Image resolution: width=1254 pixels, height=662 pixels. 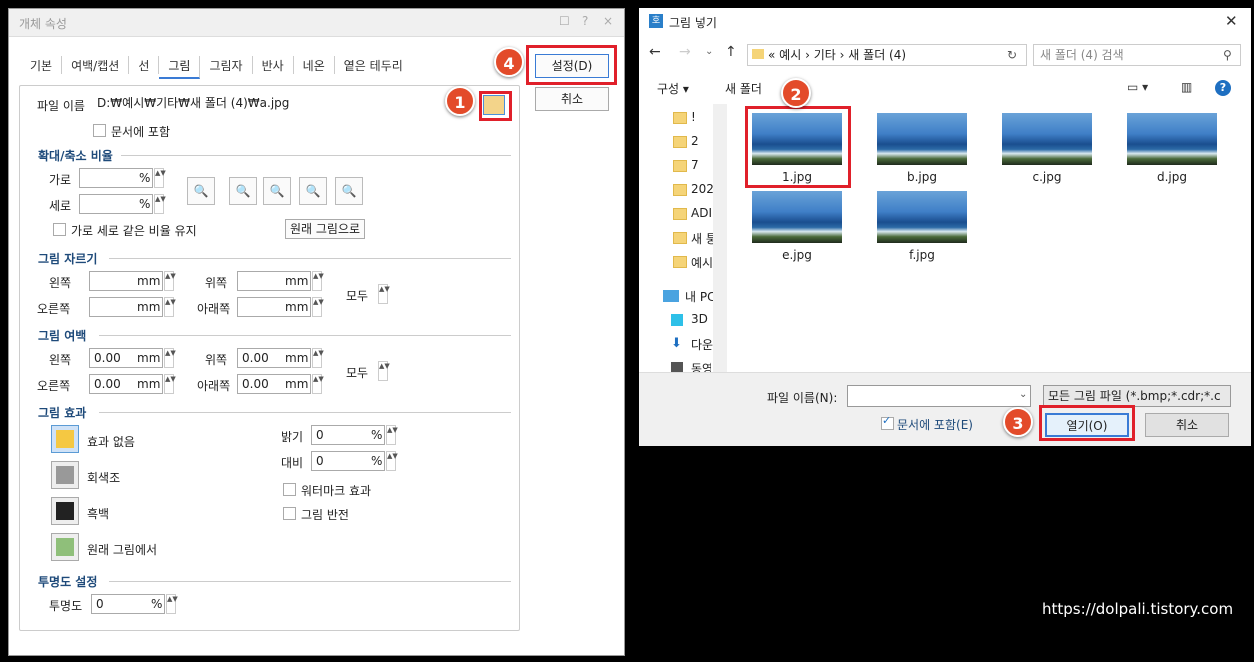 I want to click on restore-icon: ☐, so click(x=564, y=21).